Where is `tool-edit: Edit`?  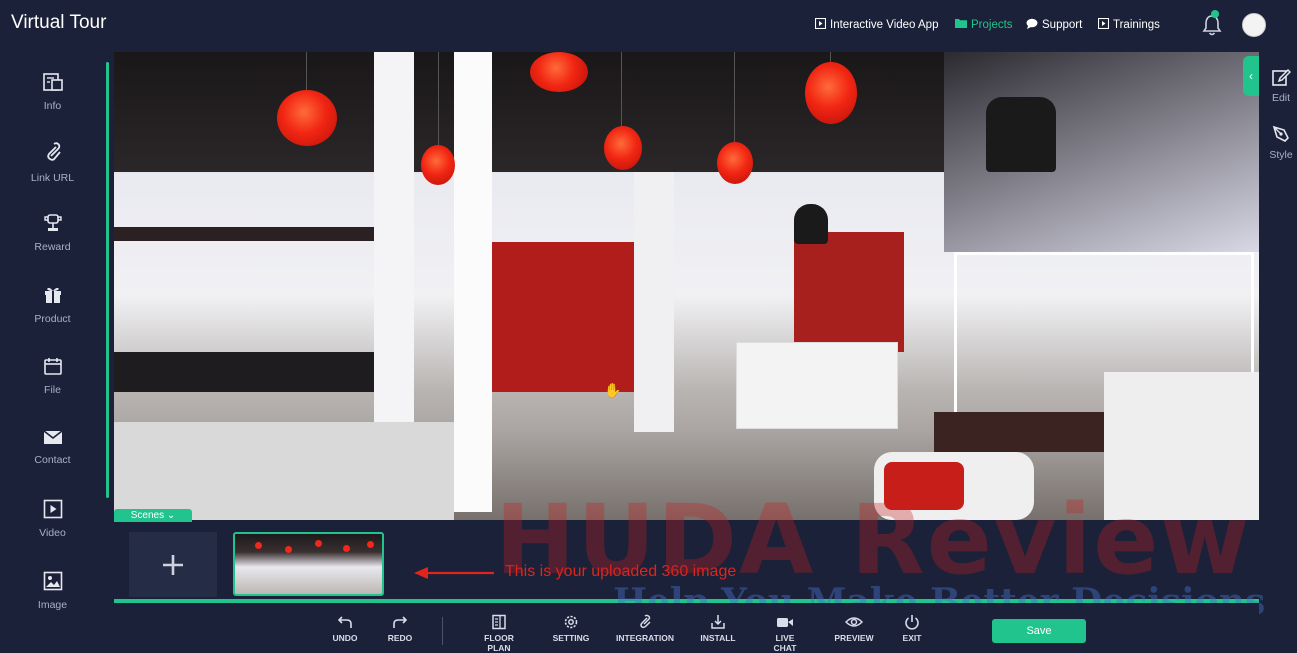 tool-edit: Edit is located at coordinates (1279, 85).